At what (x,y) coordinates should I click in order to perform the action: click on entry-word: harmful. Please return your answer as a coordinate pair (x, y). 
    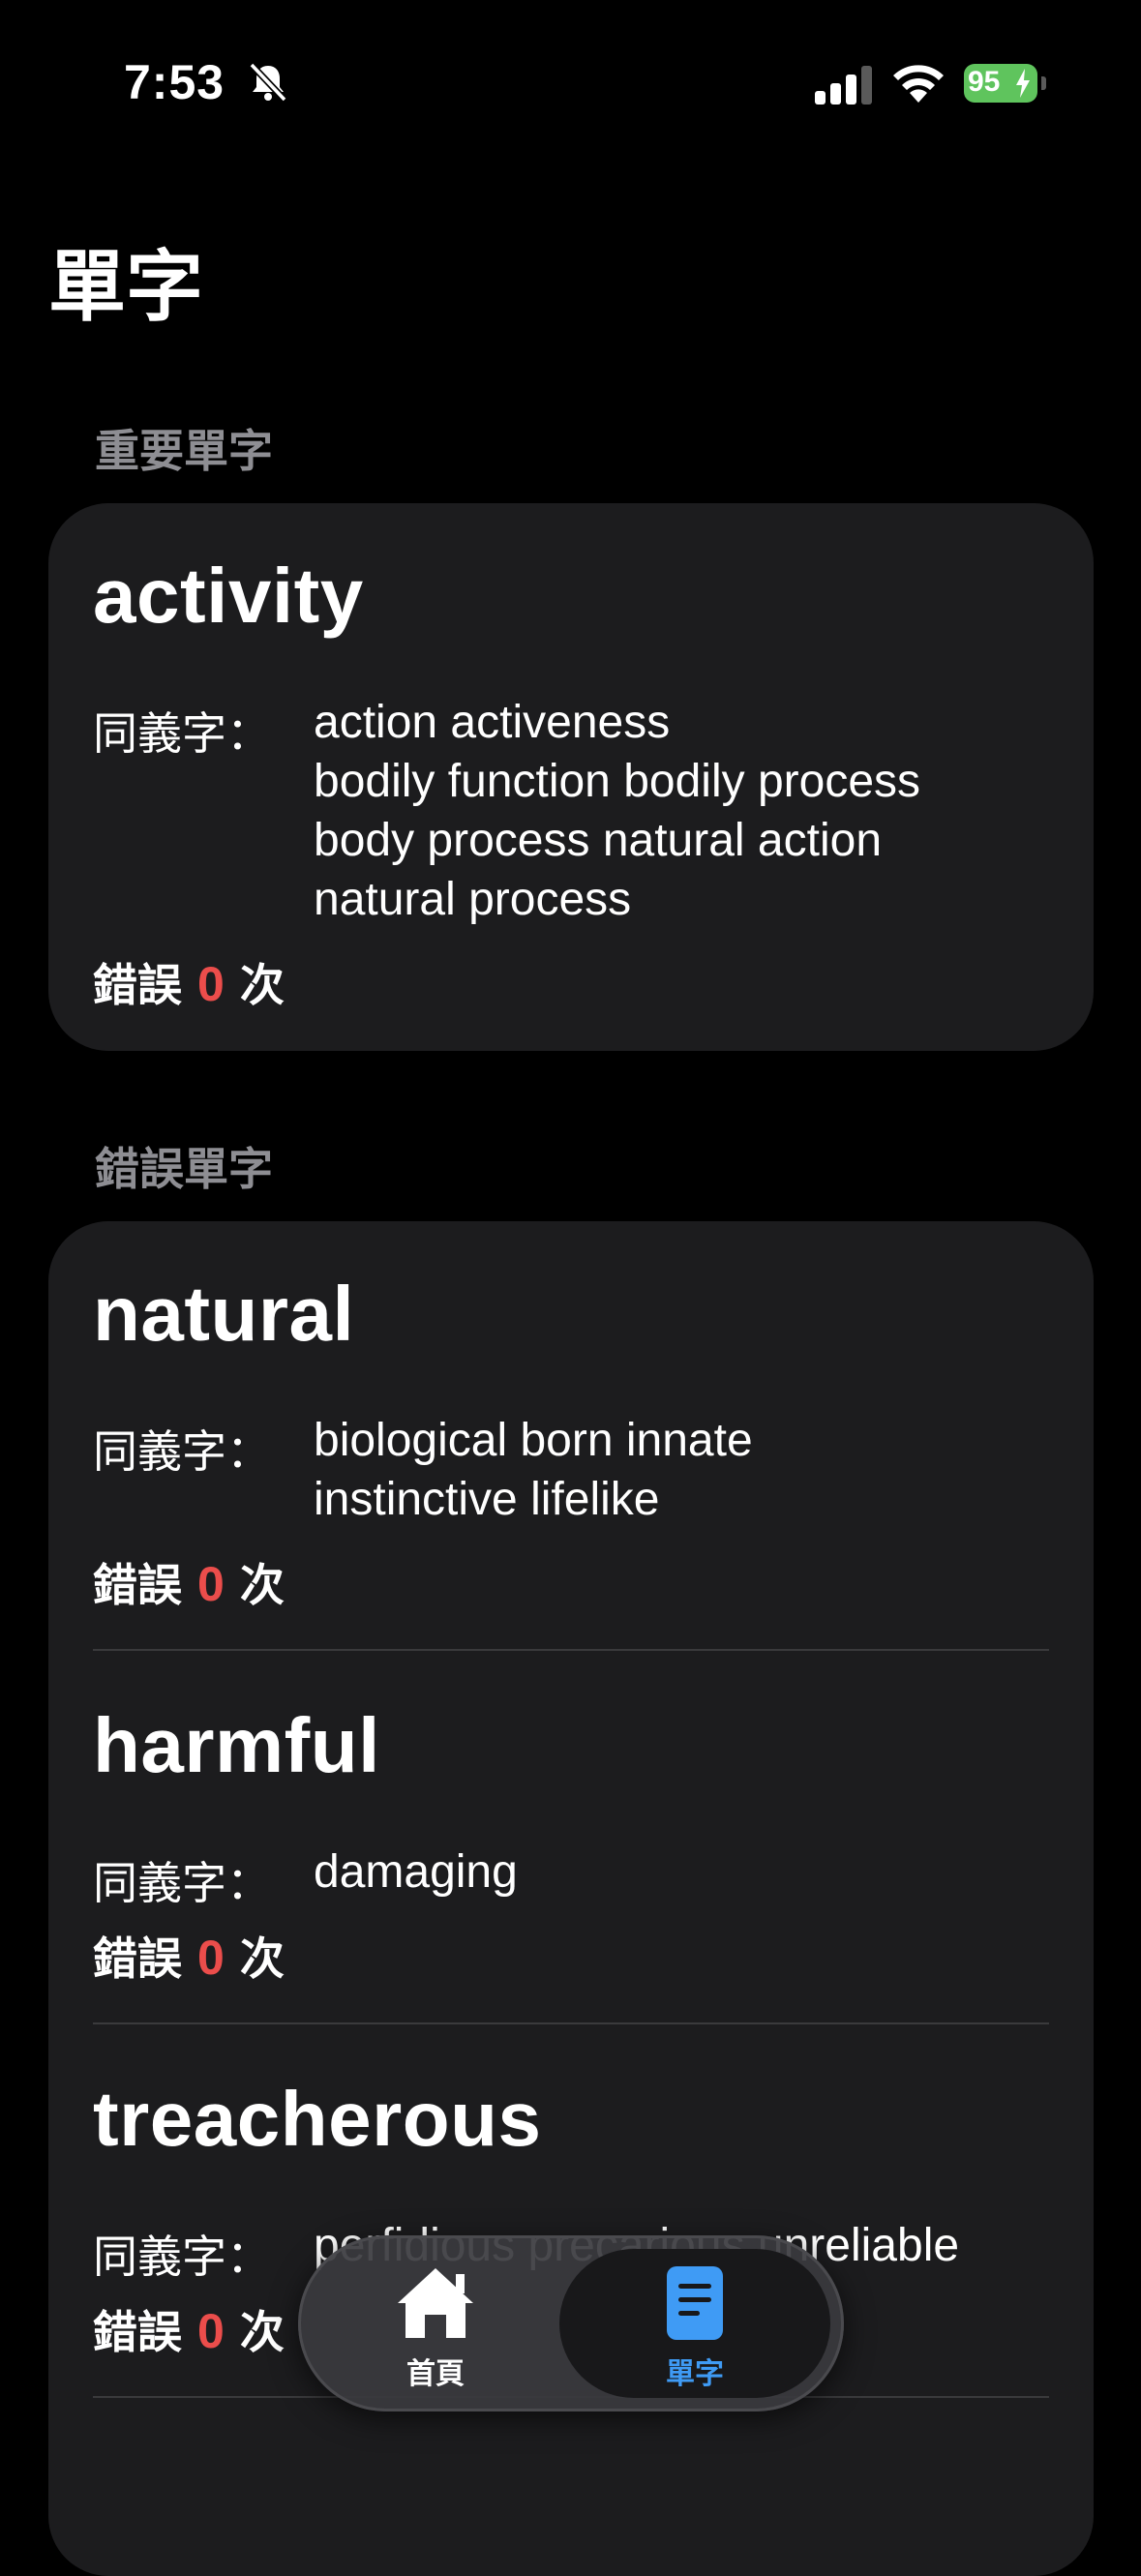
    Looking at the image, I should click on (237, 1745).